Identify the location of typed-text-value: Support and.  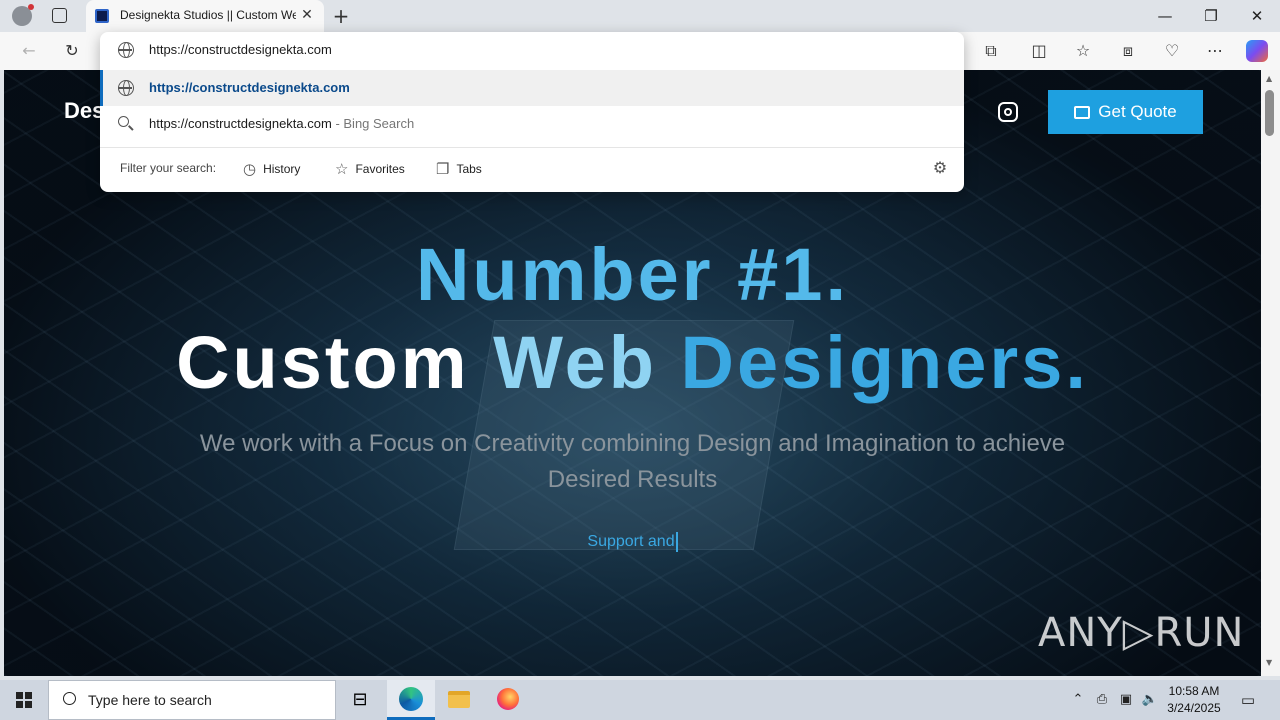
(631, 542).